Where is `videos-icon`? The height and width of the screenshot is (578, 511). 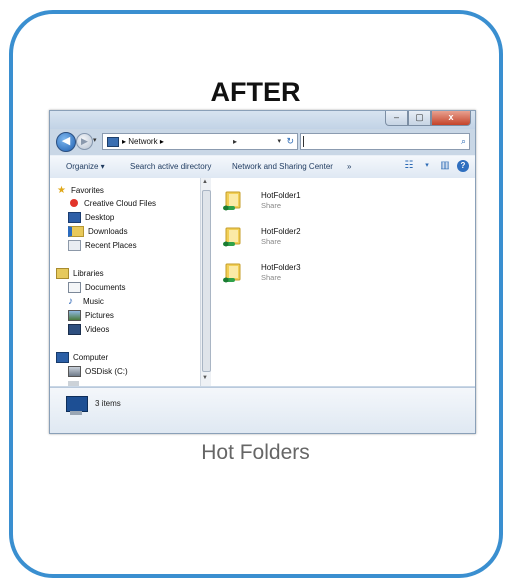
videos-icon is located at coordinates (74, 329).